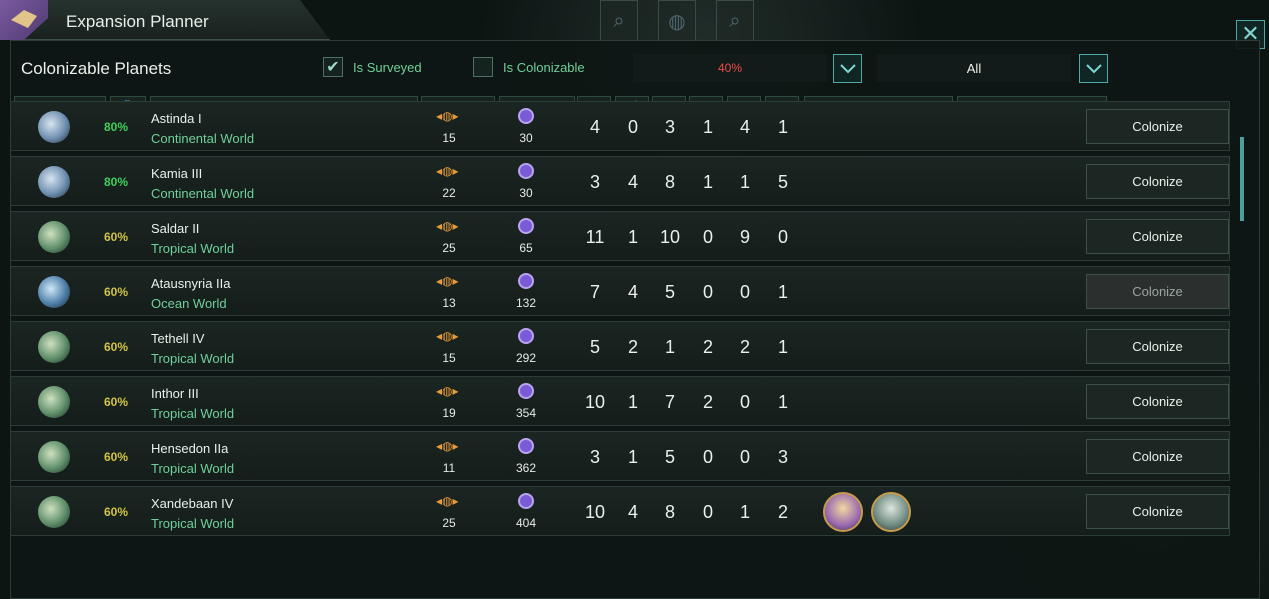  Describe the element at coordinates (595, 237) in the screenshot. I see `food-value: 11` at that location.